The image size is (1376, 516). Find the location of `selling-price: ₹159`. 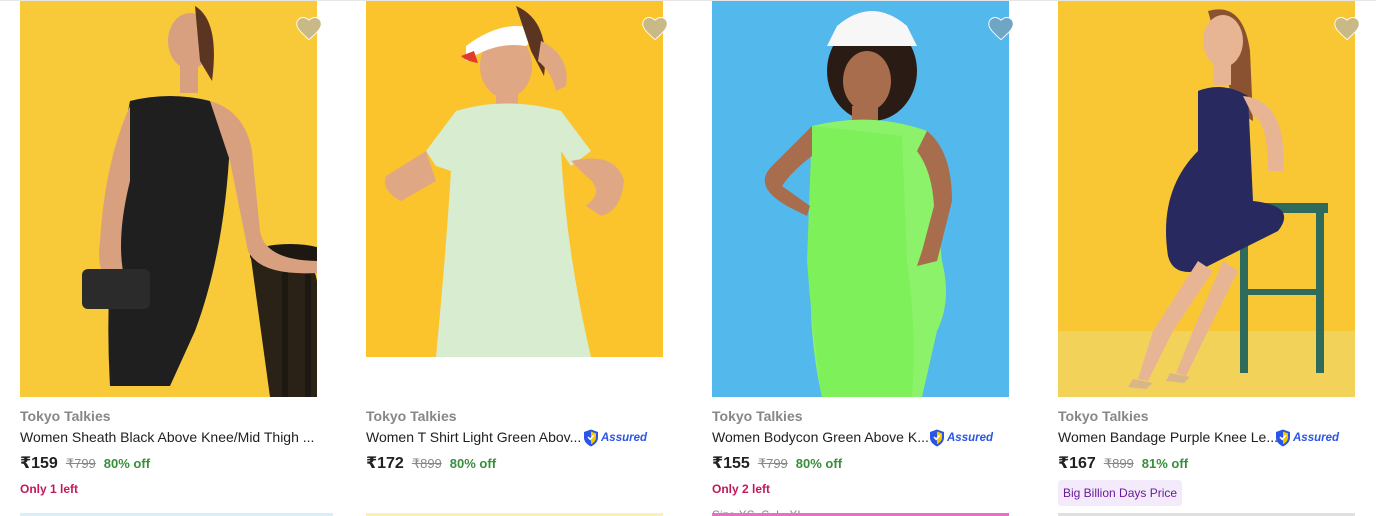

selling-price: ₹159 is located at coordinates (39, 463).